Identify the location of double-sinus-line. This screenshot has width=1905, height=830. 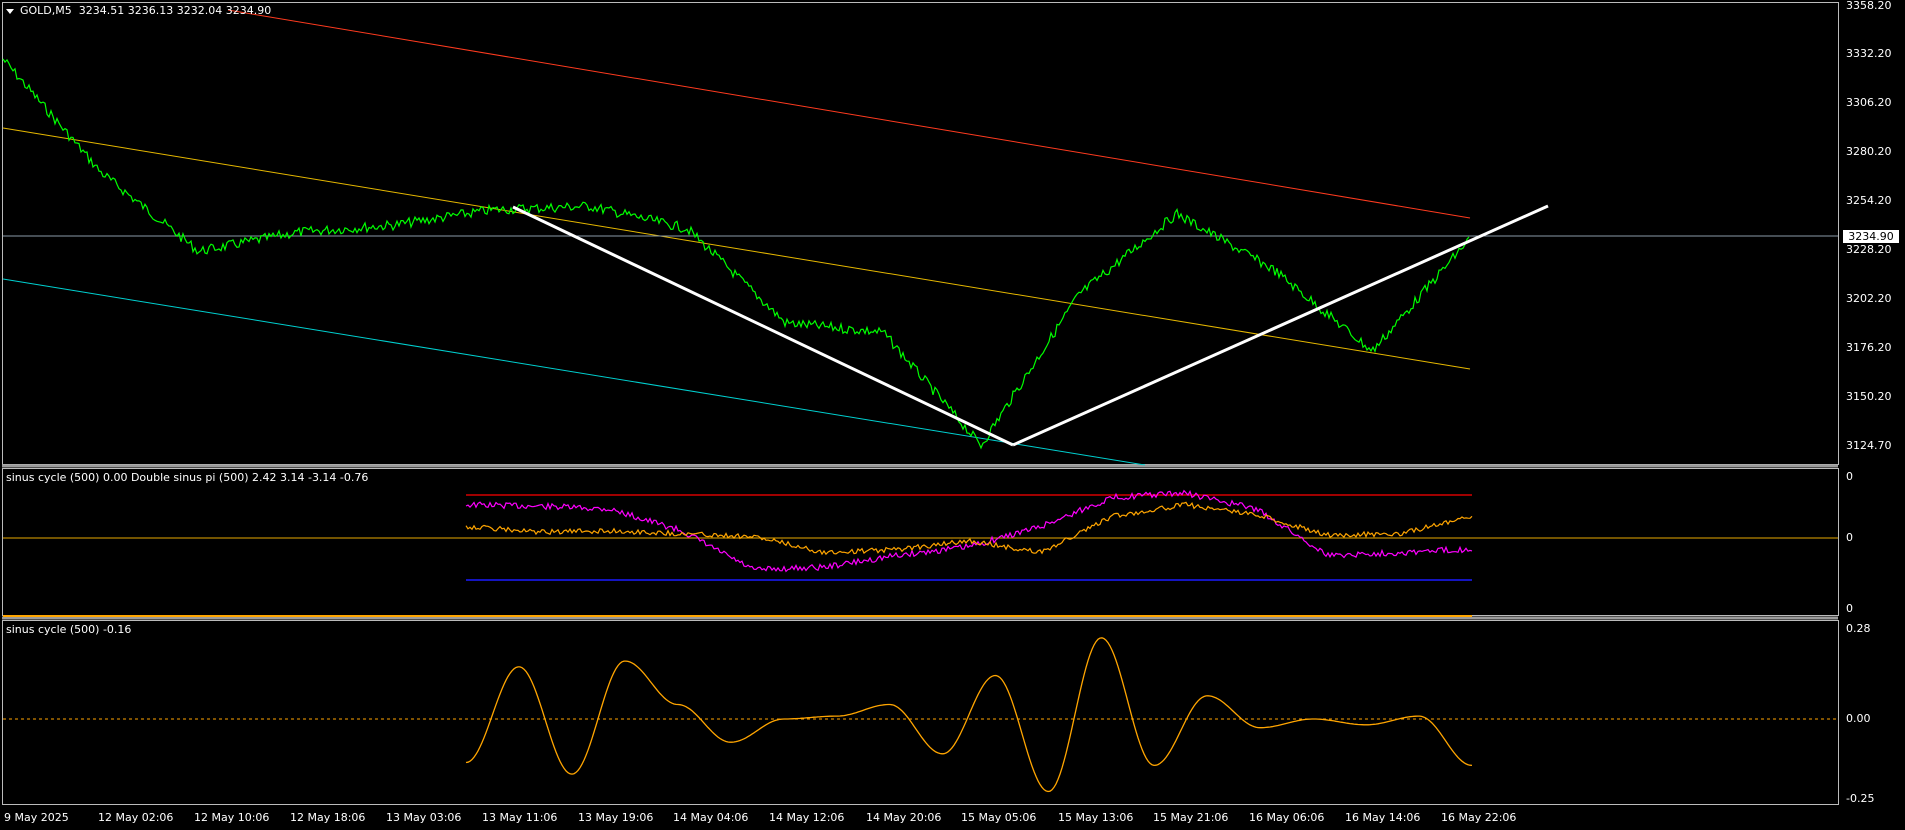
(969, 531).